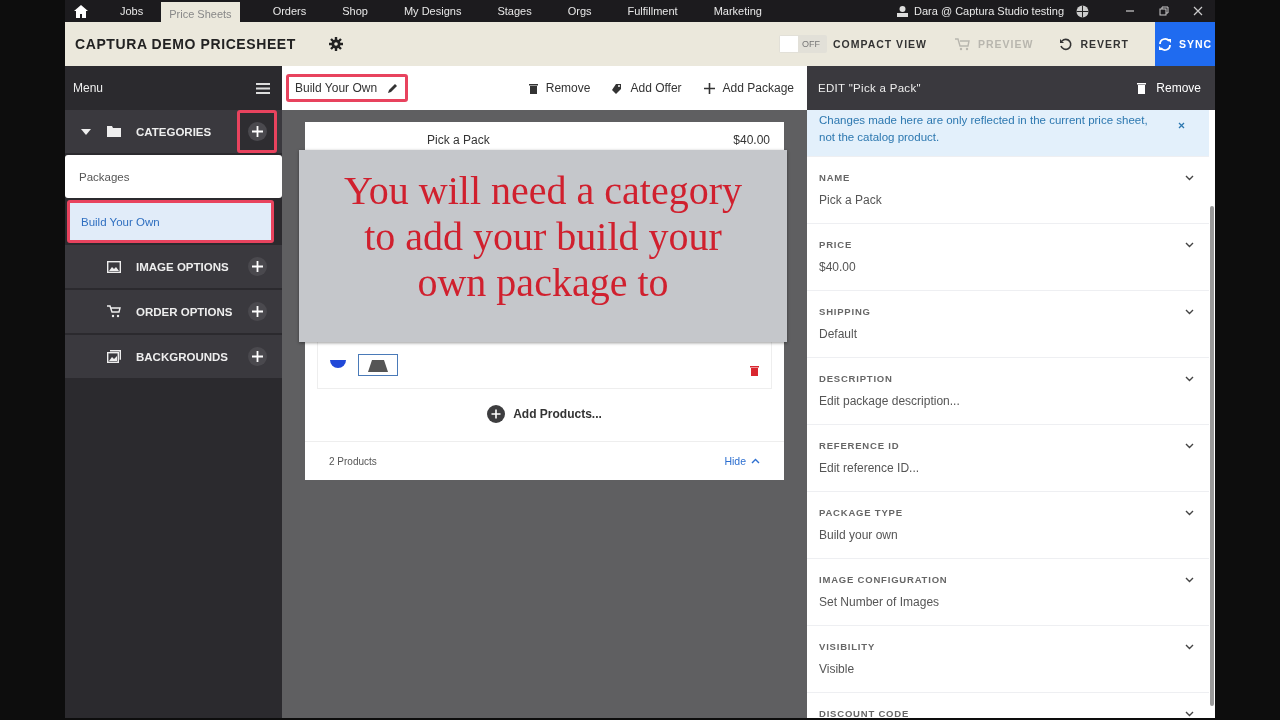 The height and width of the screenshot is (720, 1280). I want to click on remove-button: Remove, so click(1169, 88).